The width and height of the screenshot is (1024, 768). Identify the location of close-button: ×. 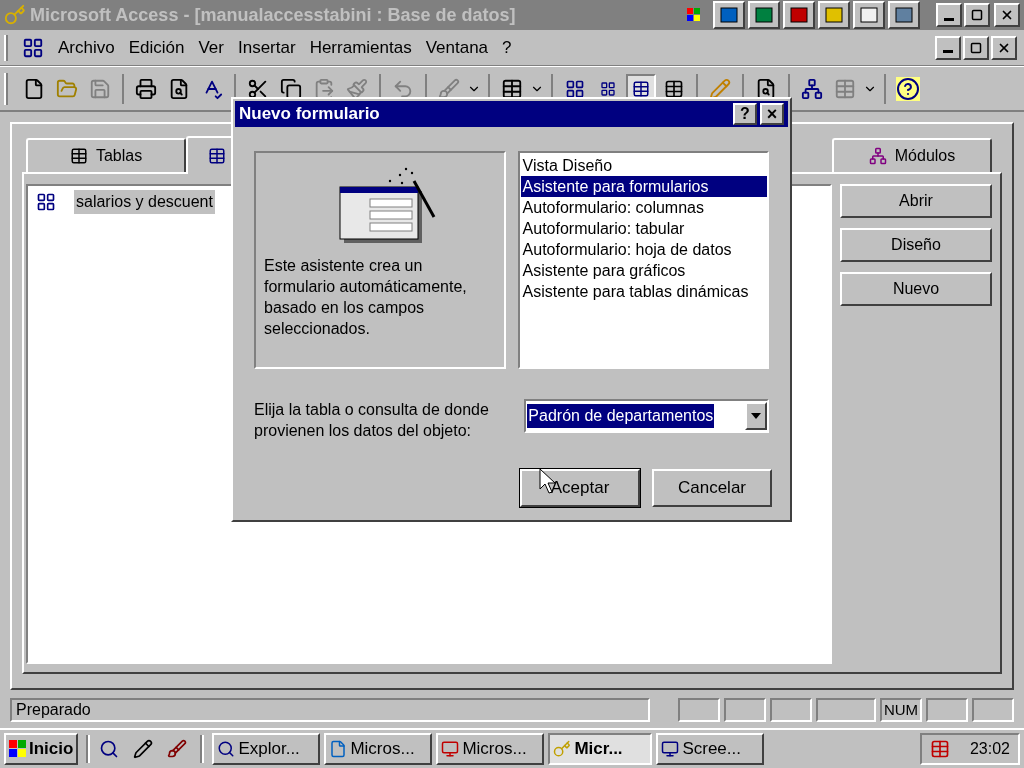
(772, 114).